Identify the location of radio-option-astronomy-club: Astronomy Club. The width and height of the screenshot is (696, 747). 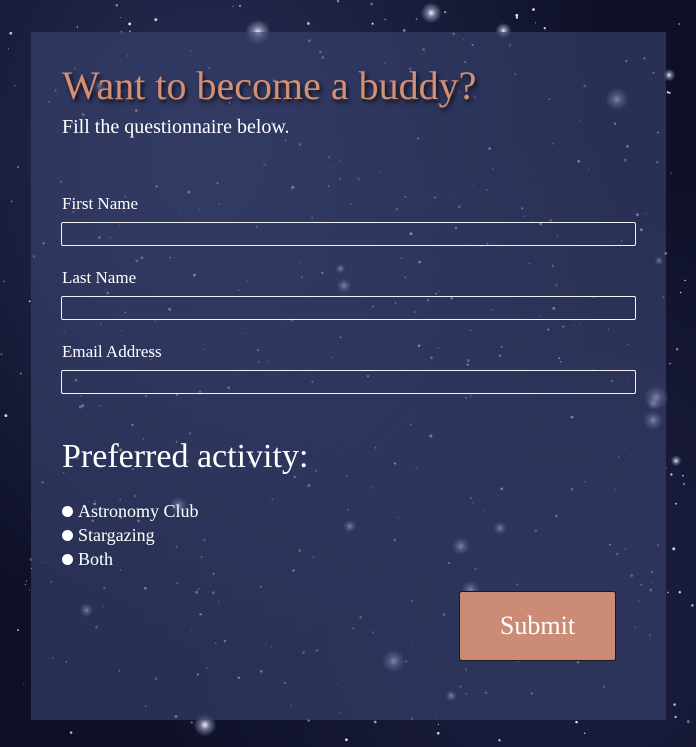
(130, 511).